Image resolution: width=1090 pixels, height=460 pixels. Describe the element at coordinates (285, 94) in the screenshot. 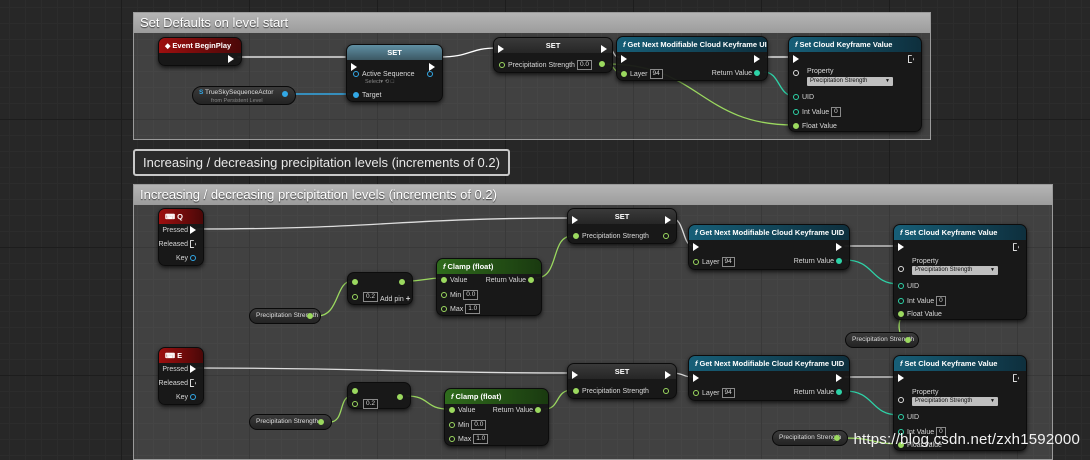

I see `actor-out-pin` at that location.